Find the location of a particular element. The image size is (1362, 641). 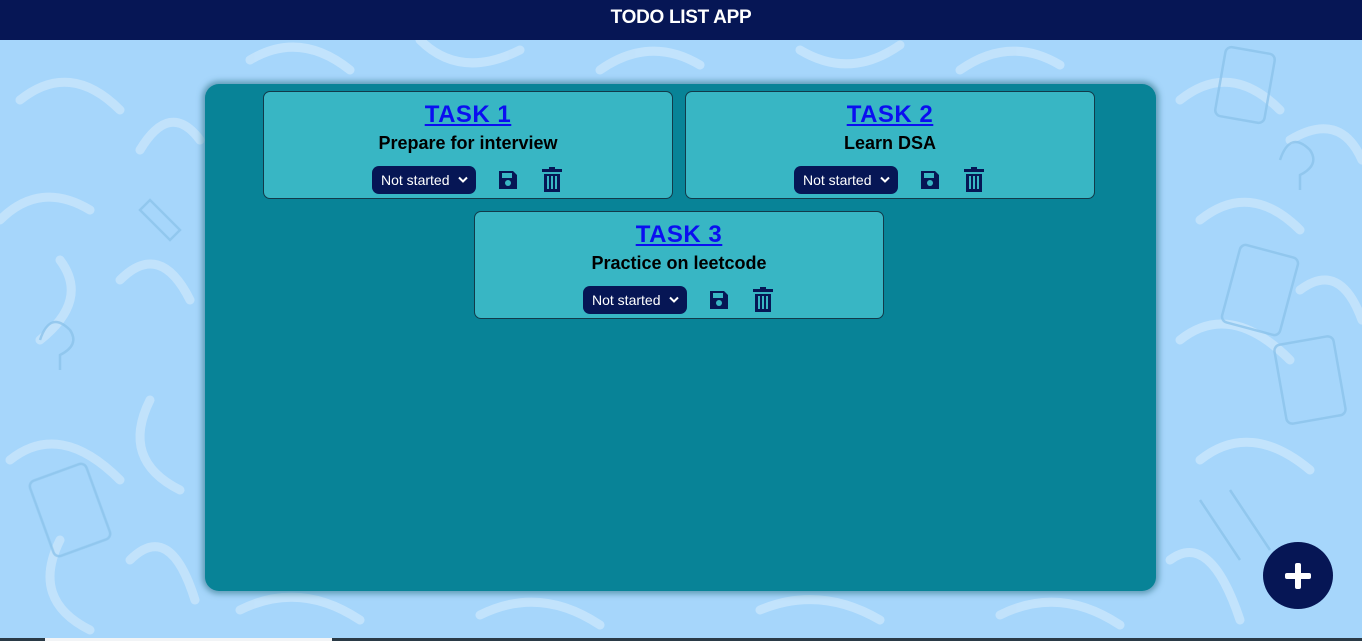

task-title-link: TASK 3 is located at coordinates (679, 235).